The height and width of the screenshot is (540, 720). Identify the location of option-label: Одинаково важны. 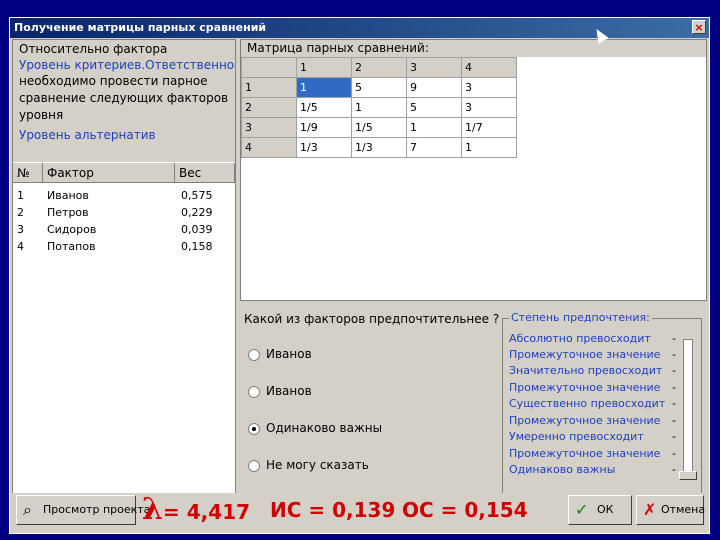
(324, 428).